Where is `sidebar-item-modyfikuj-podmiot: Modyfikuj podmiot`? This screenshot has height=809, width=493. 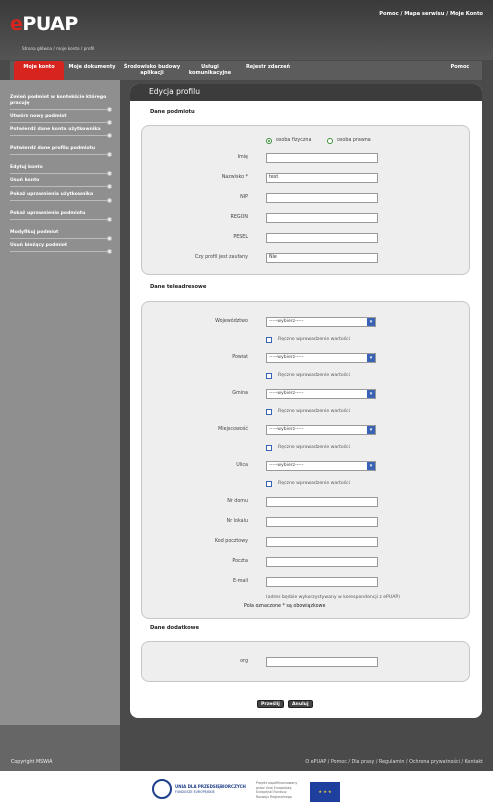 sidebar-item-modyfikuj-podmiot: Modyfikuj podmiot is located at coordinates (61, 235).